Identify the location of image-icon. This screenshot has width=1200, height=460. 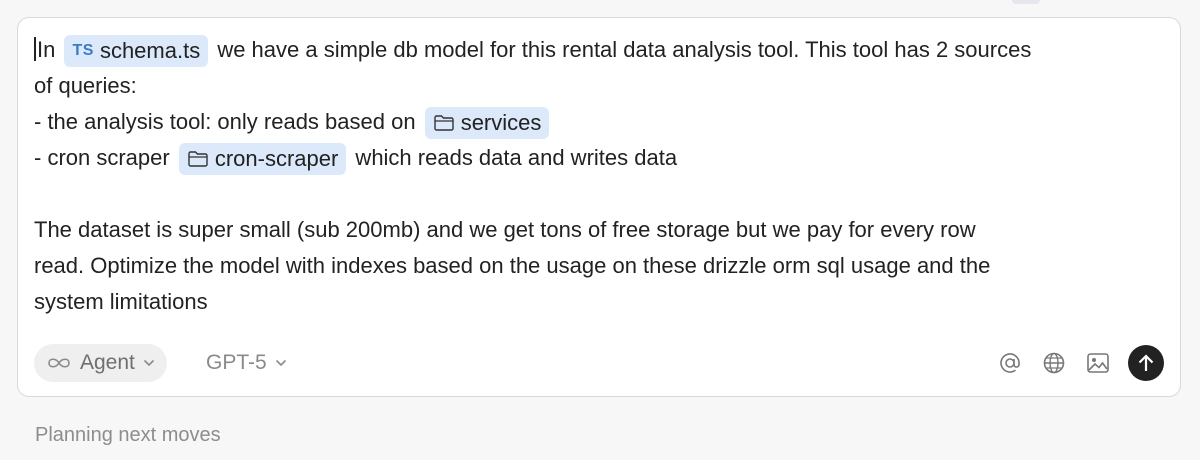
(1098, 363).